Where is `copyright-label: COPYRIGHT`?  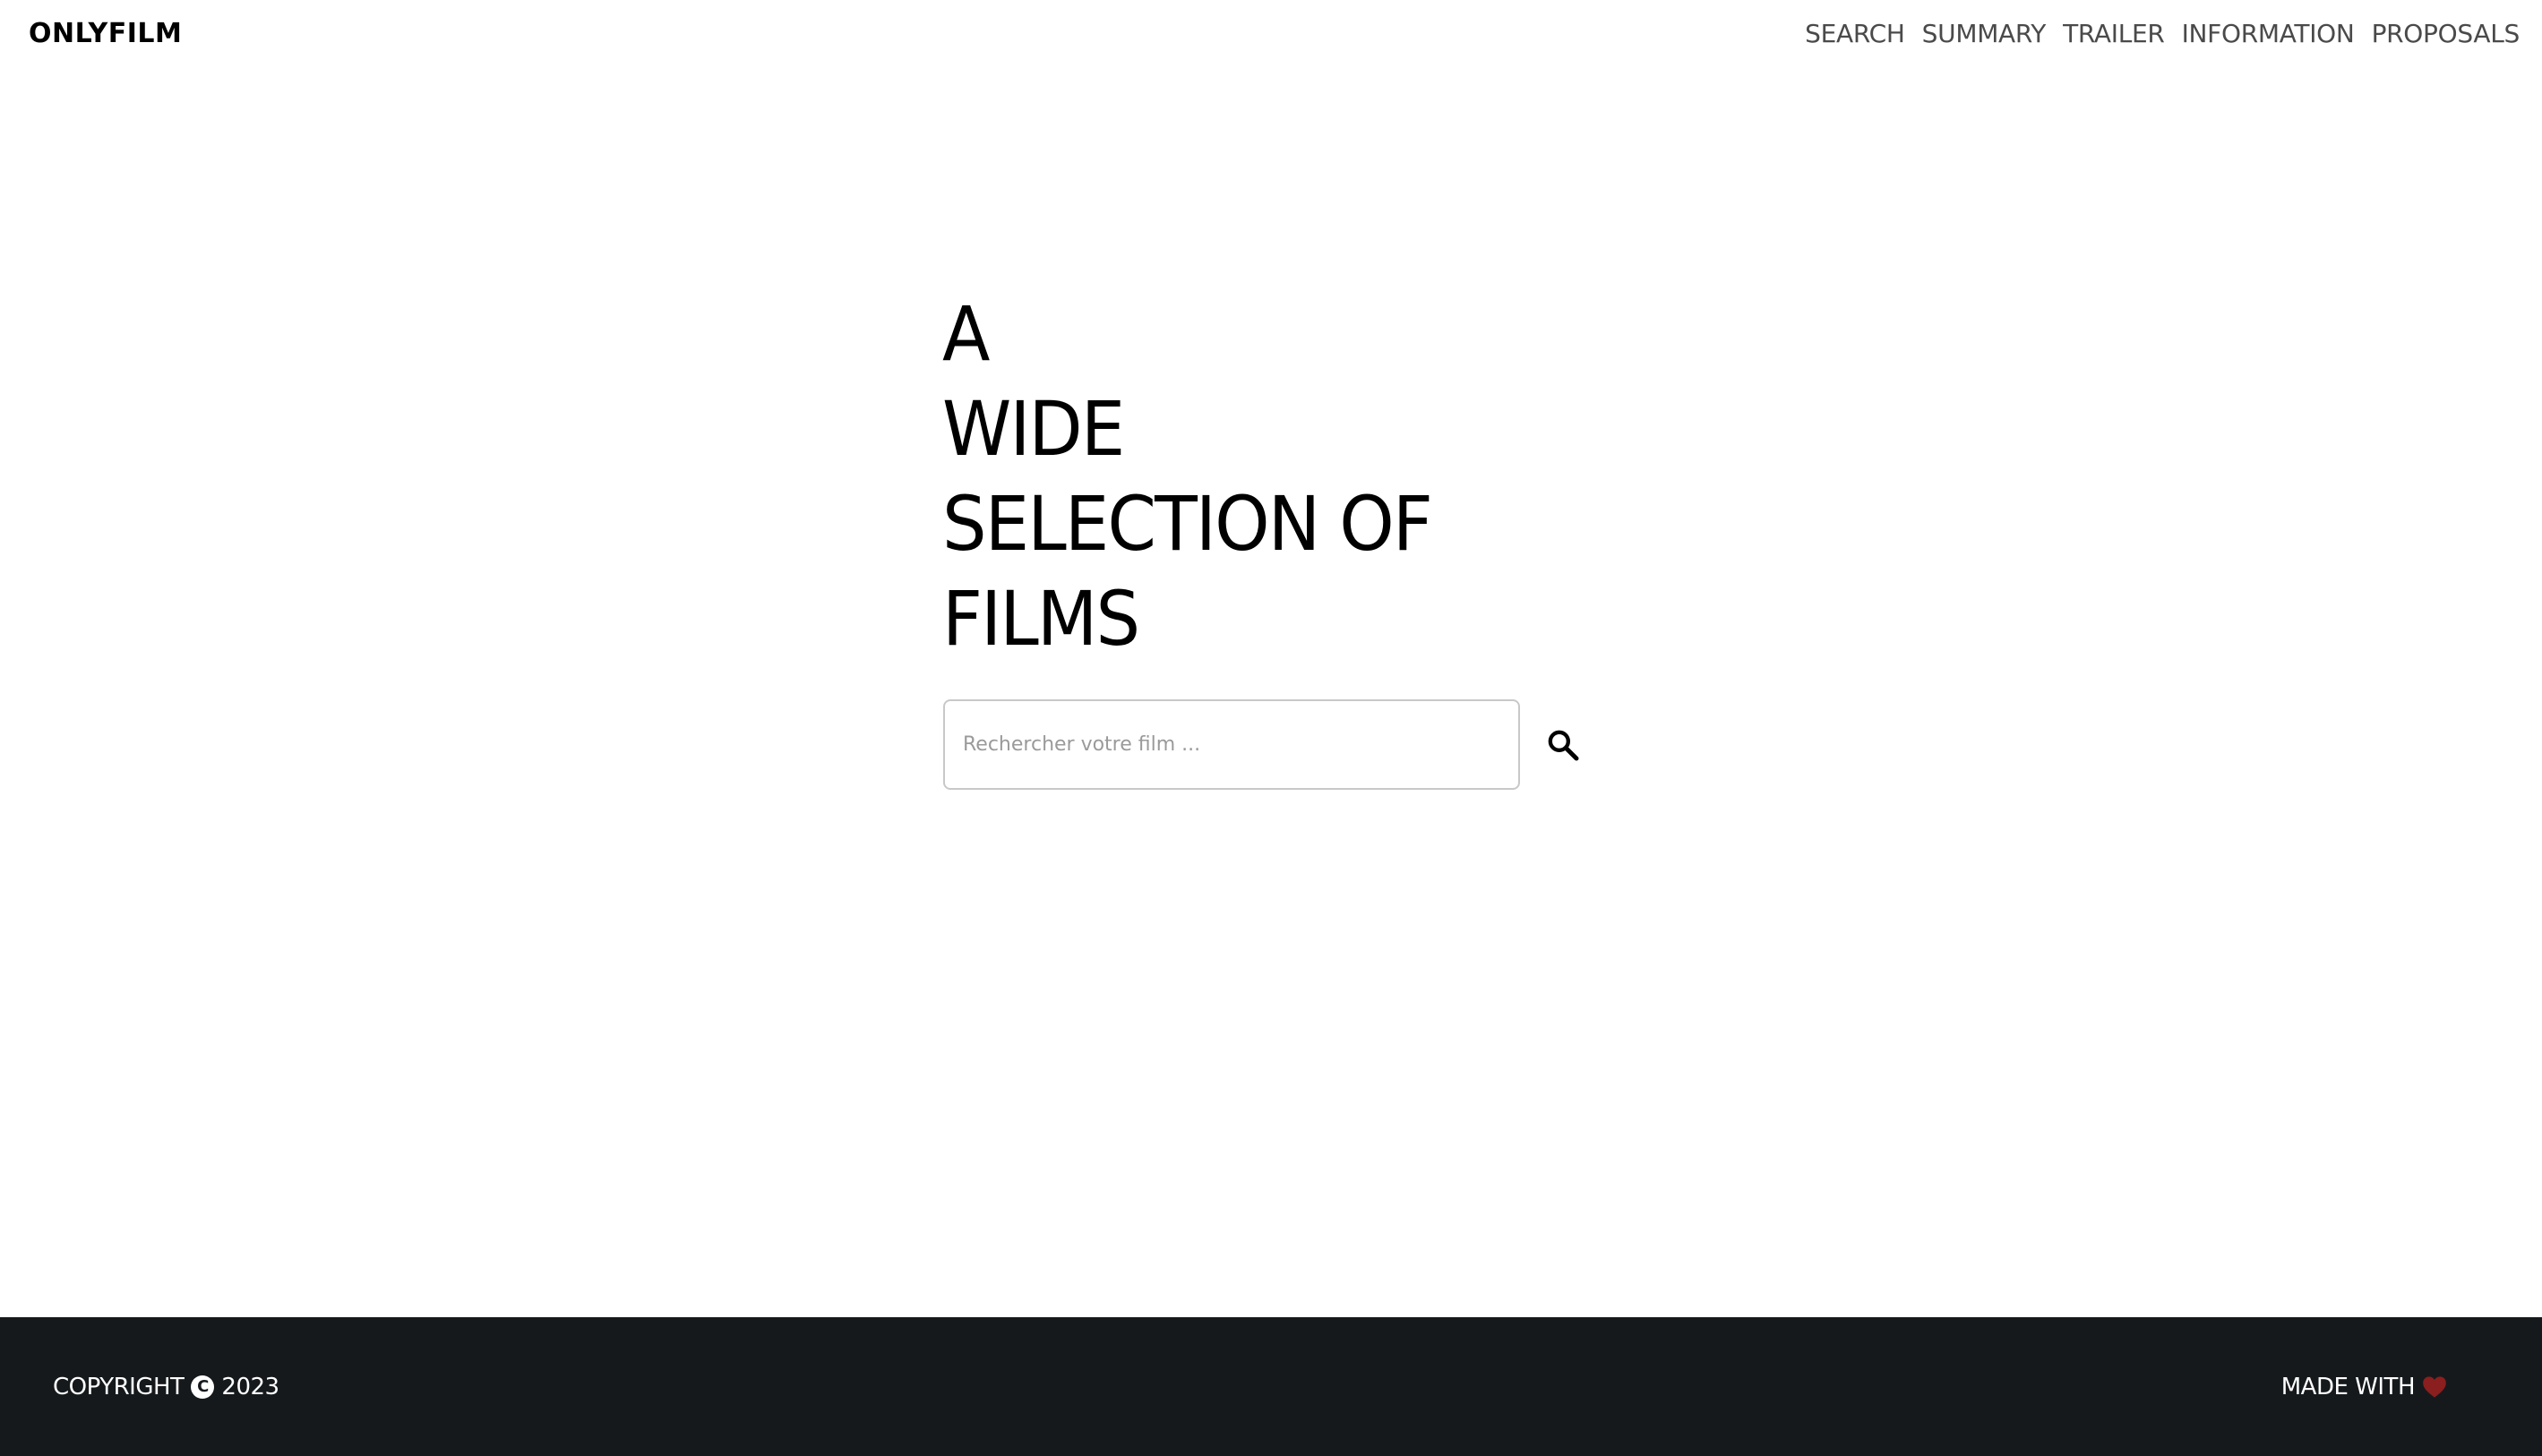
copyright-label: COPYRIGHT is located at coordinates (119, 1386).